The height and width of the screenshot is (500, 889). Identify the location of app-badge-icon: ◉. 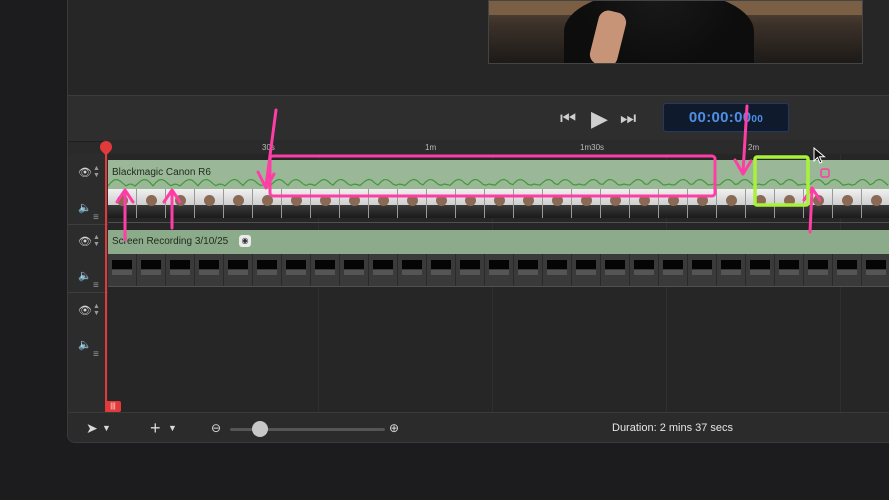
(245, 241).